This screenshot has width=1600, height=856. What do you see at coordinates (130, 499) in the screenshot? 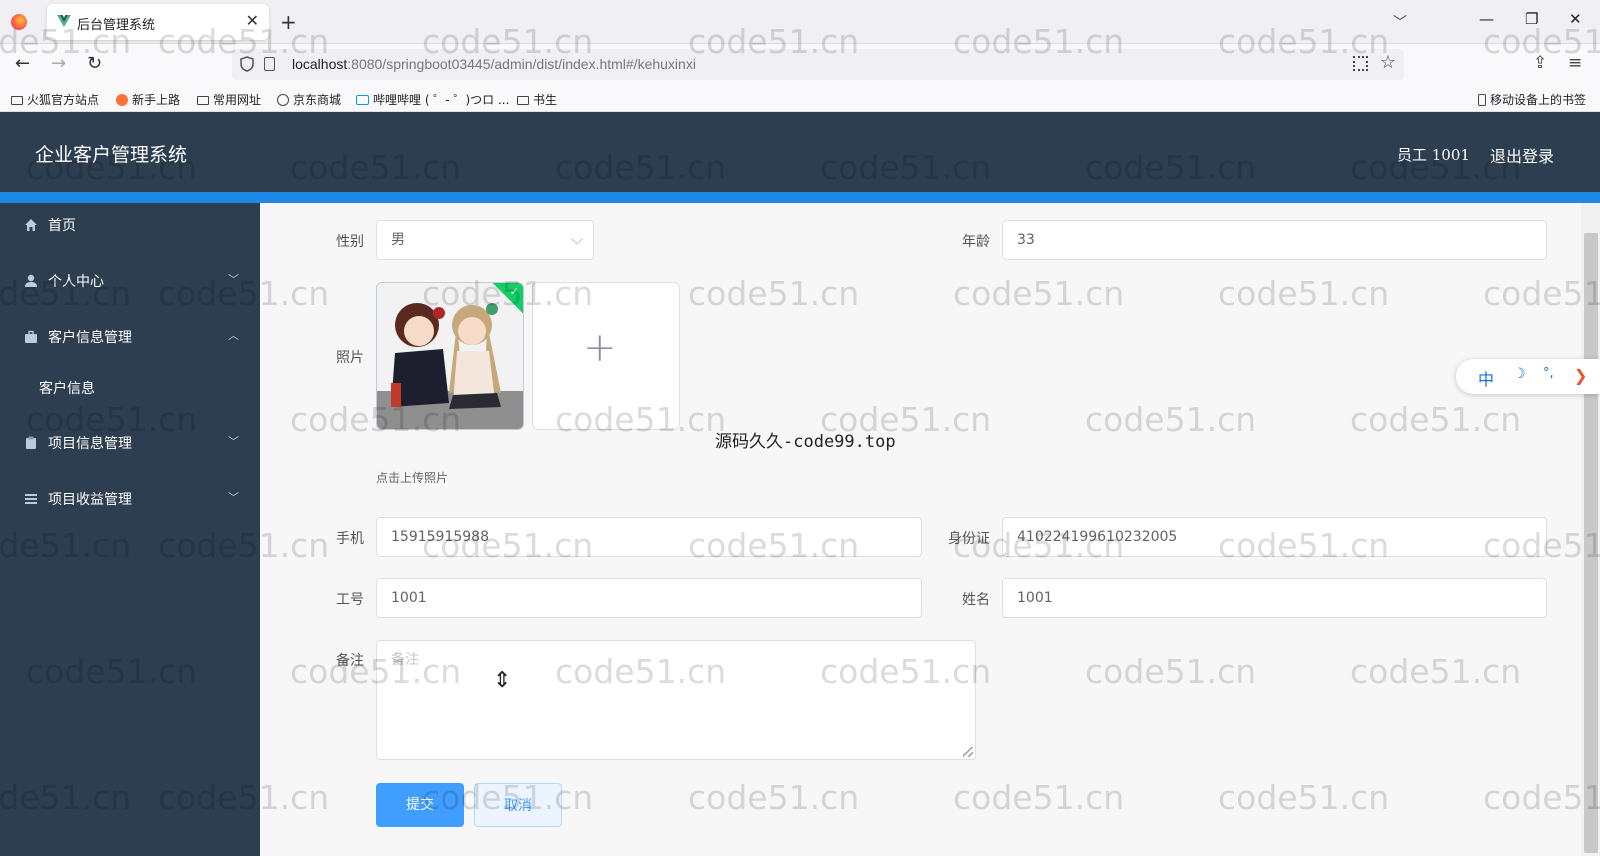
I see `sidebar-item-revenue: 项目收益管理 ﹀` at bounding box center [130, 499].